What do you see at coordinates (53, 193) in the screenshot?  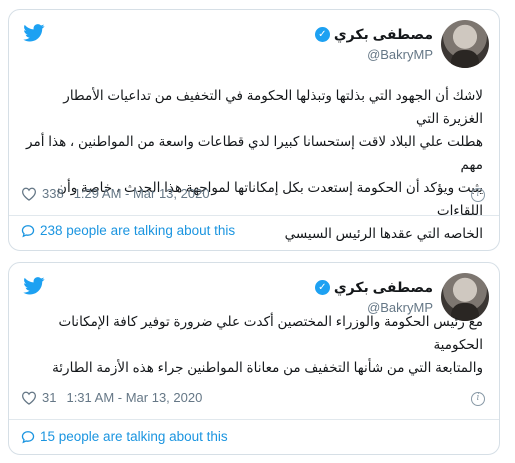 I see `like-count: 338` at bounding box center [53, 193].